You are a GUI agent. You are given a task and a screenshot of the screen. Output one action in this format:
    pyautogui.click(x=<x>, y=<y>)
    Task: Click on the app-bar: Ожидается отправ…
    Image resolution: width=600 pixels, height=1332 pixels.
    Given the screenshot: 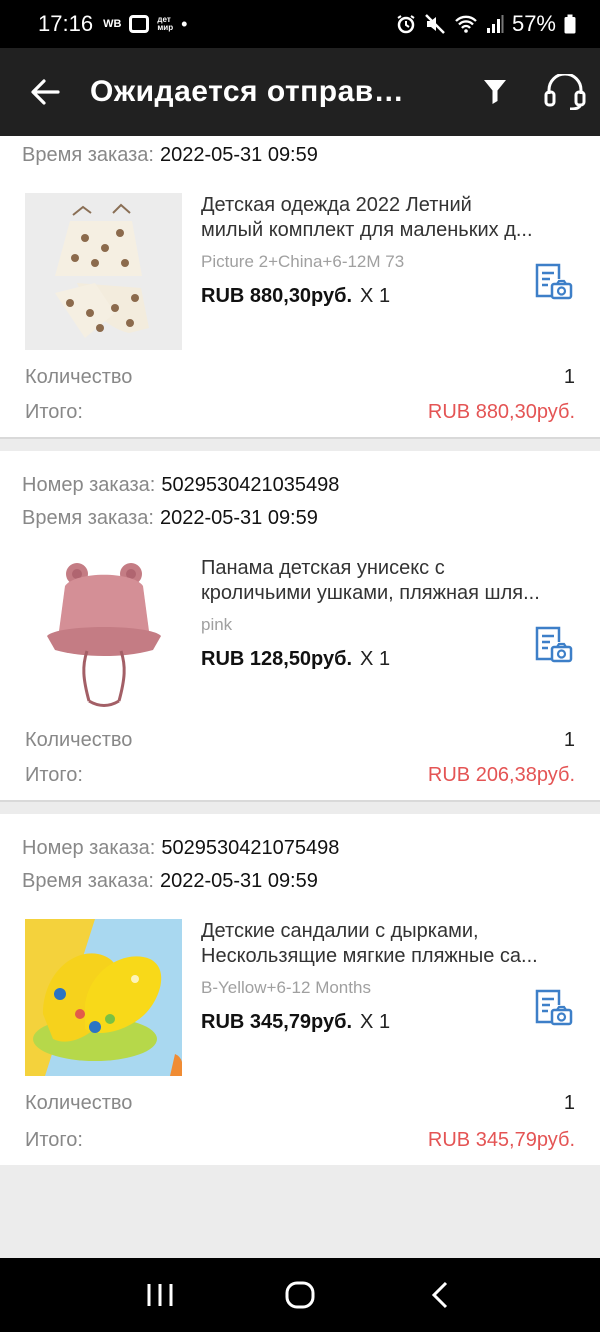 What is the action you would take?
    pyautogui.click(x=300, y=92)
    